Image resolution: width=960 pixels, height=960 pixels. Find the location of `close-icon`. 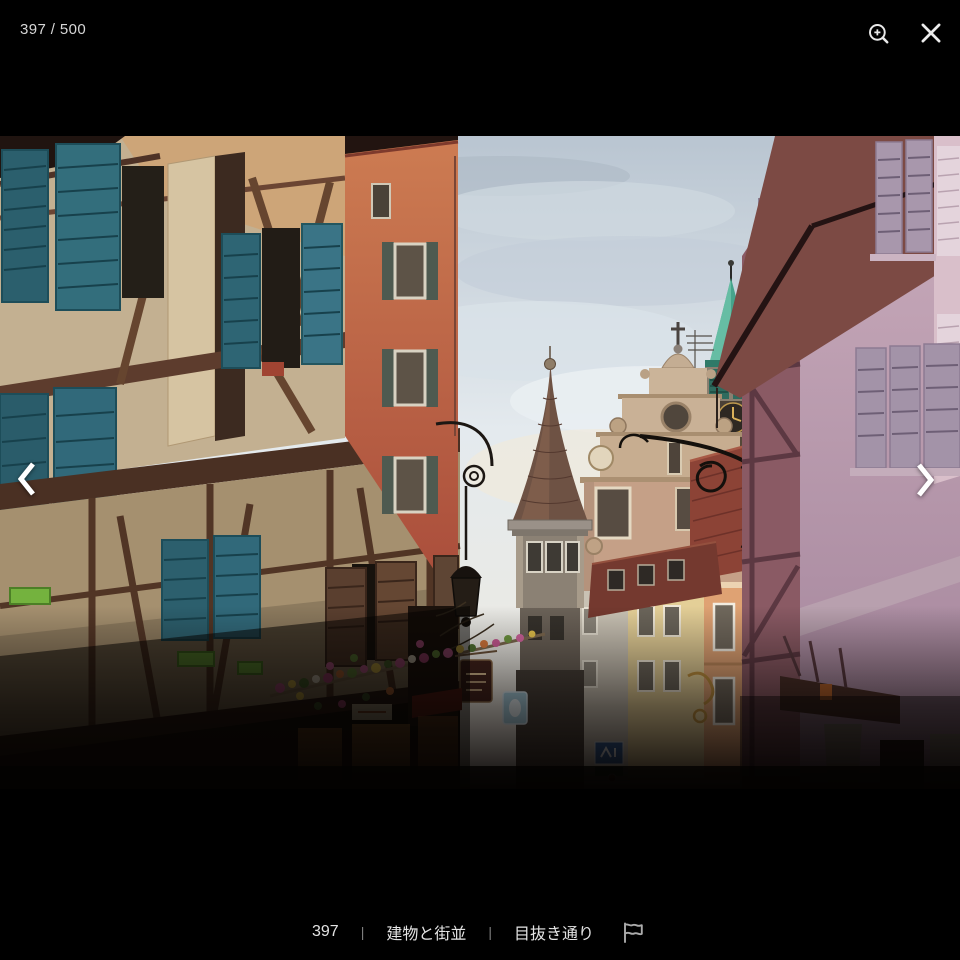

close-icon is located at coordinates (931, 36).